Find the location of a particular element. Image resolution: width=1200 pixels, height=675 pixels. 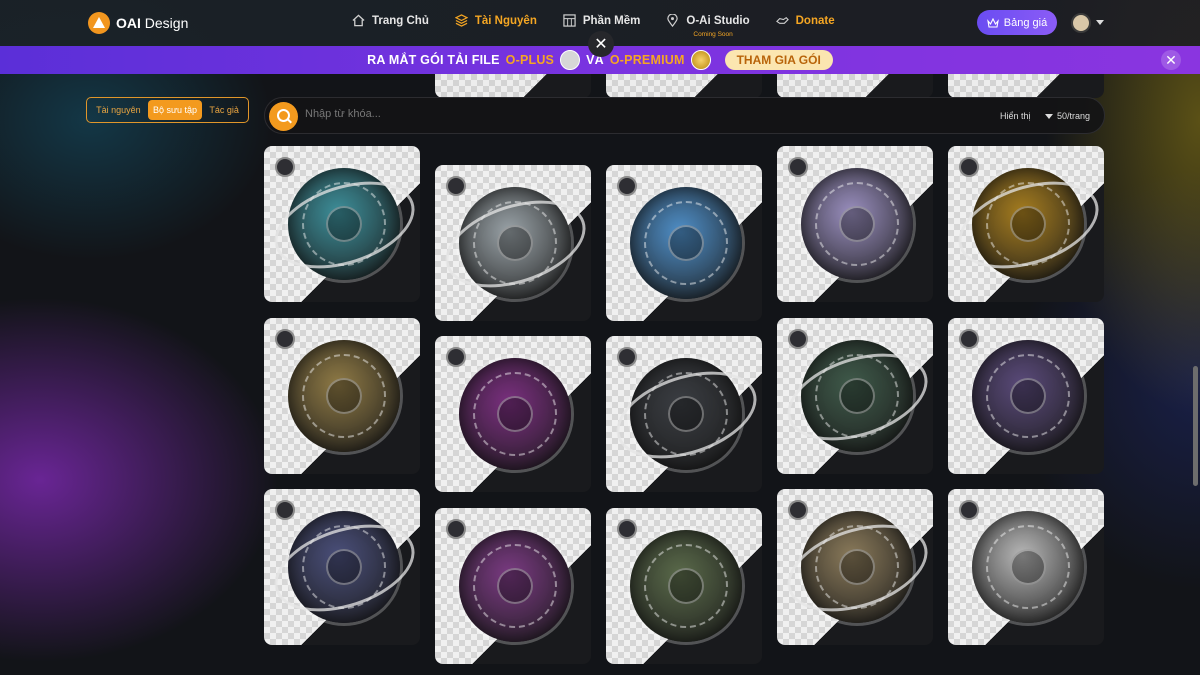

nav-resources: Tài Nguyên is located at coordinates (495, 20).